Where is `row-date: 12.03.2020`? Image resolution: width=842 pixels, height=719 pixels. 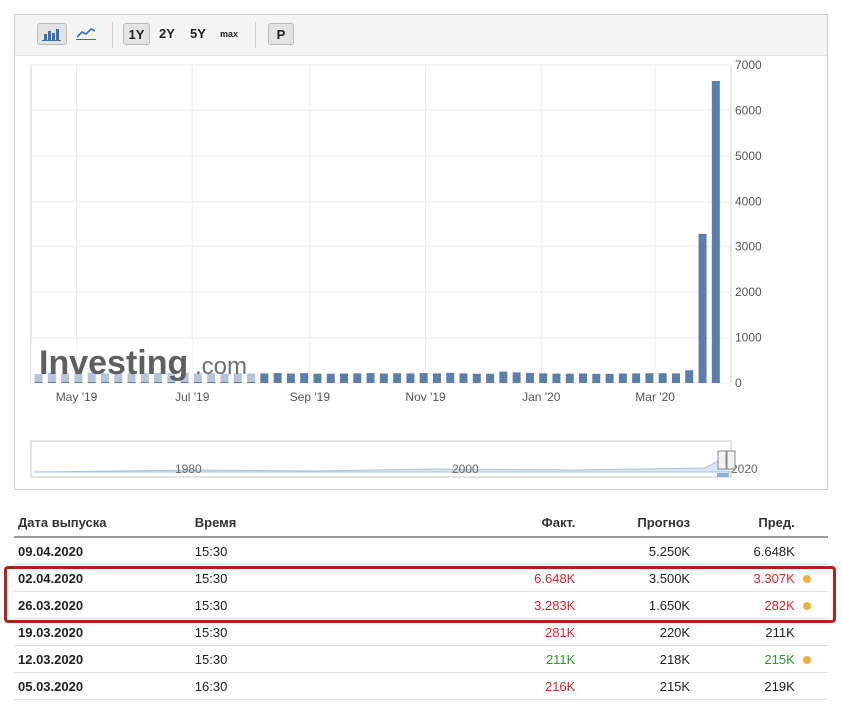
row-date: 12.03.2020 is located at coordinates (102, 659).